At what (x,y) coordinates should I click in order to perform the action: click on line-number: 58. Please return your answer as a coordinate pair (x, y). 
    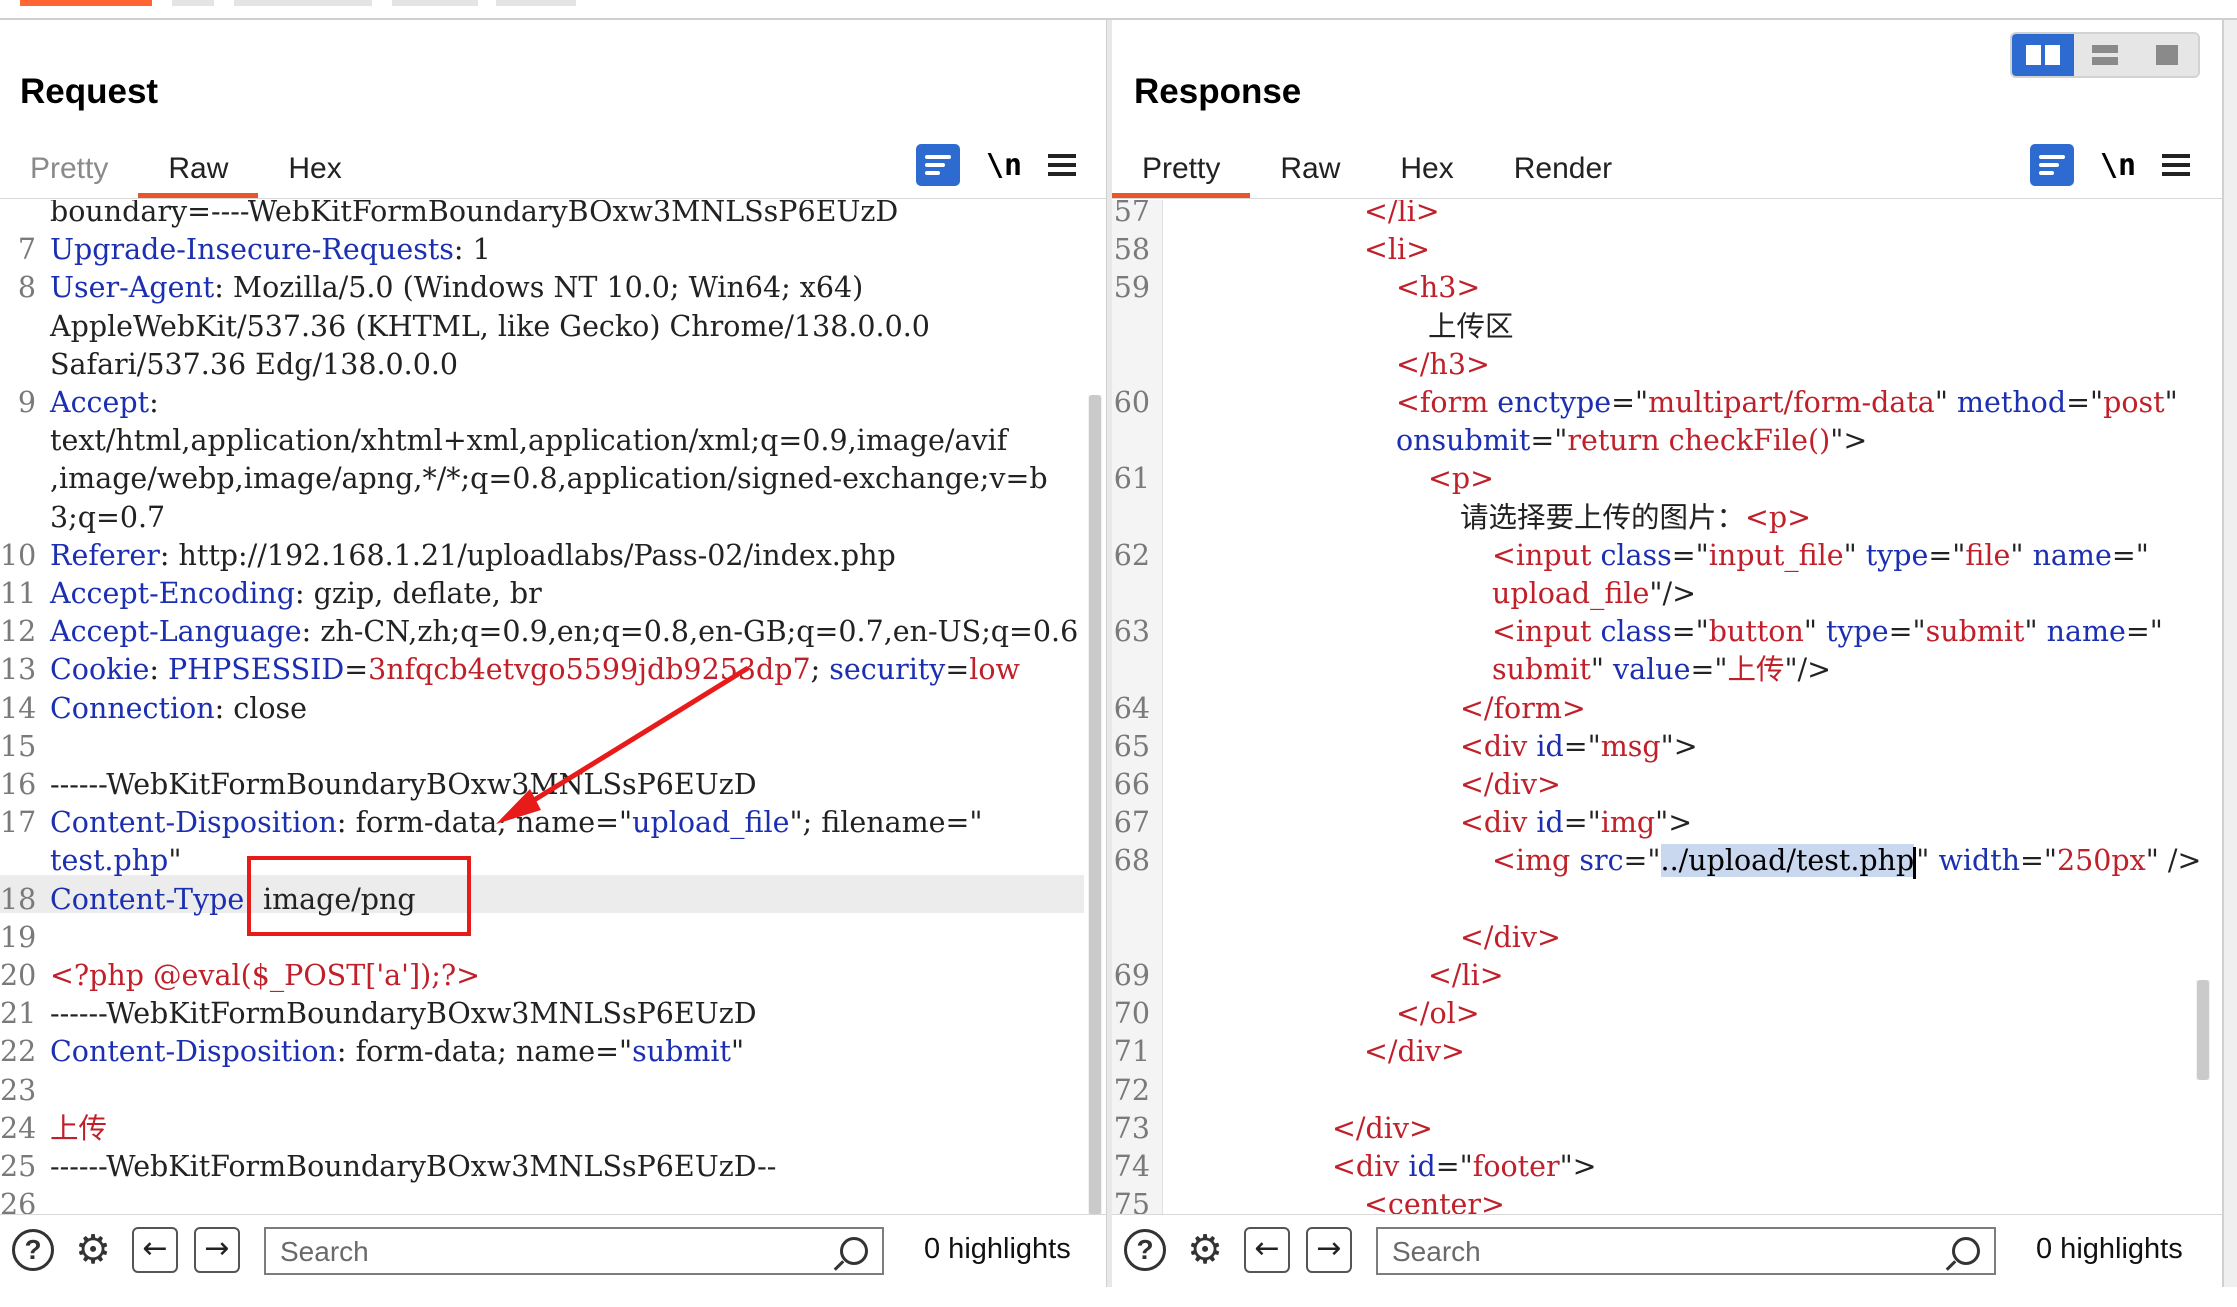
    Looking at the image, I should click on (1131, 250).